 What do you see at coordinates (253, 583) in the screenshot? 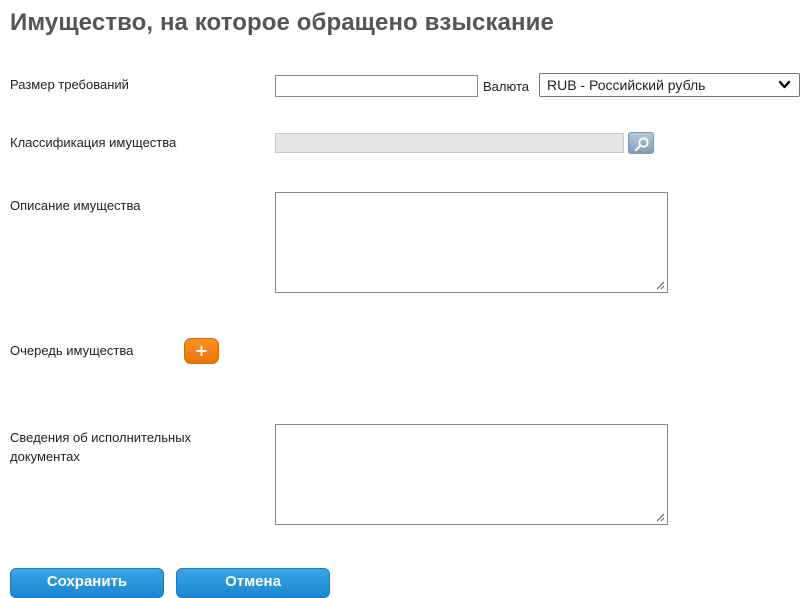
I see `cancel-button: Отмена` at bounding box center [253, 583].